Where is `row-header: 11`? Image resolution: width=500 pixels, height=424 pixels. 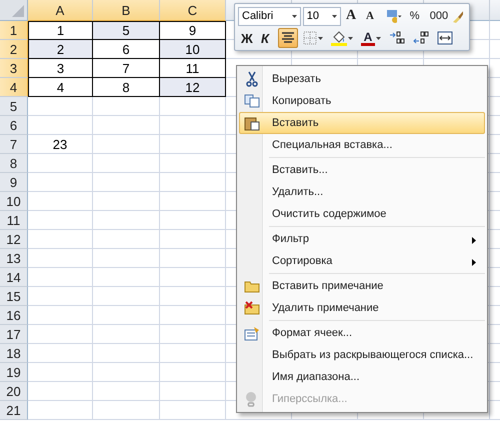 row-header: 11 is located at coordinates (14, 220).